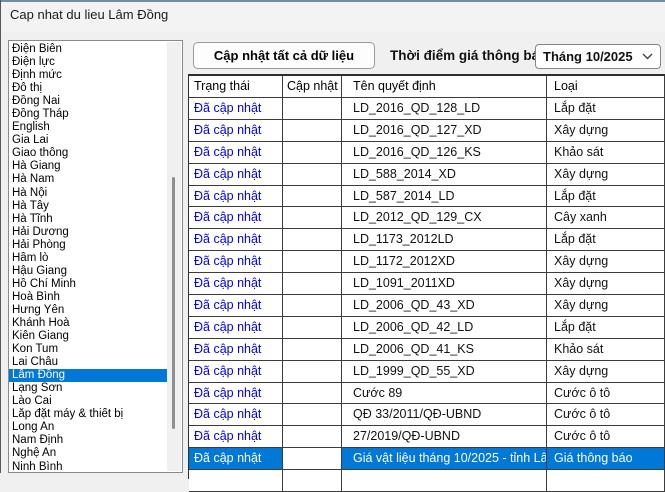 The image size is (665, 492). I want to click on decision-name-cell: LD_1173_2012LD, so click(444, 240).